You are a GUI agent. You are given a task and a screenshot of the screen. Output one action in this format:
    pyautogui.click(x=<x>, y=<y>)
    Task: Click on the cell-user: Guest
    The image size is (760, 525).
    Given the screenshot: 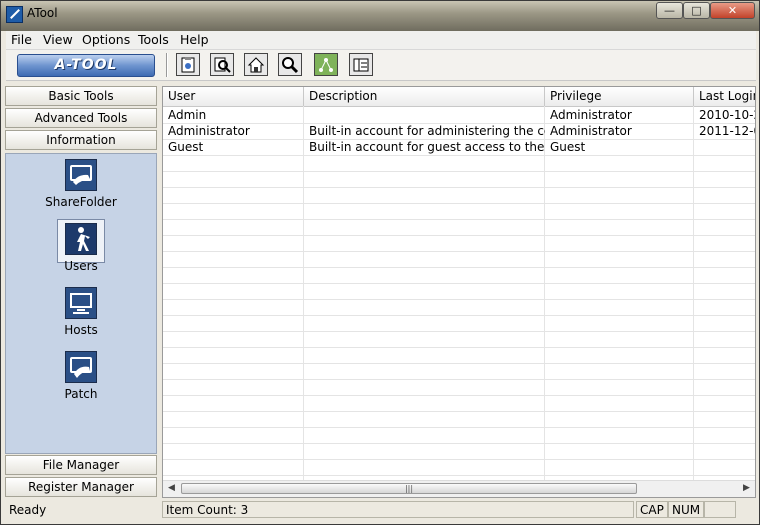 What is the action you would take?
    pyautogui.click(x=186, y=147)
    